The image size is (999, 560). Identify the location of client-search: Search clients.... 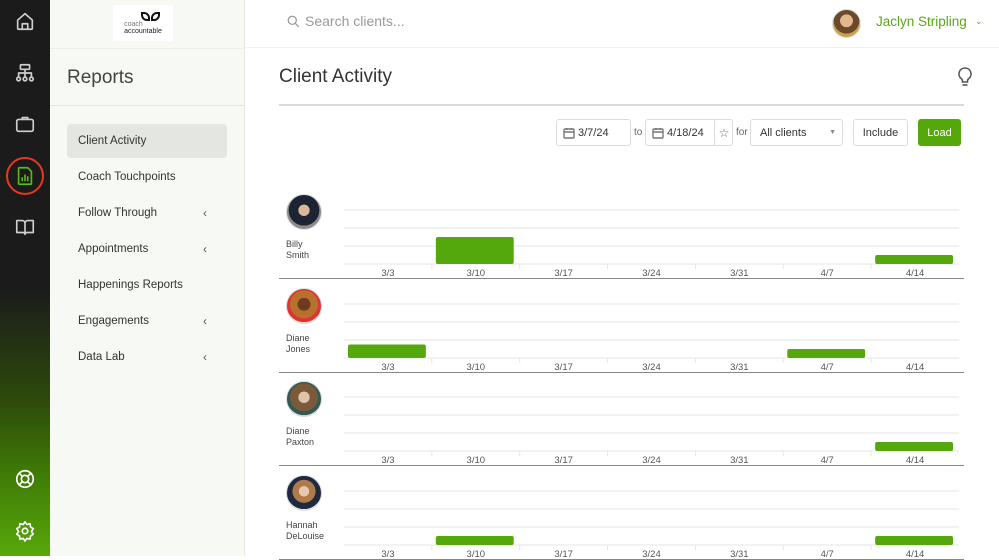
(346, 21).